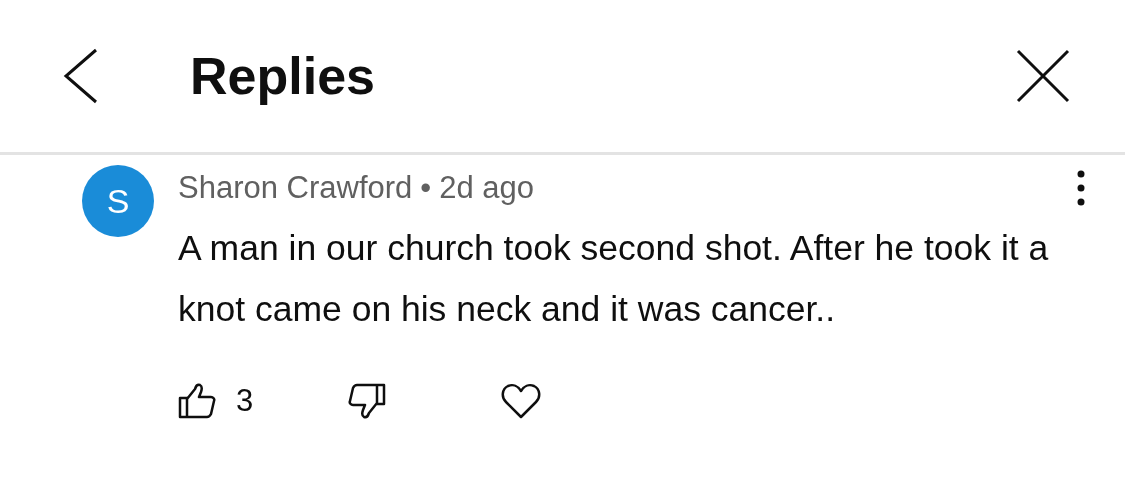 Image resolution: width=1125 pixels, height=503 pixels. I want to click on author-name: Sharon Crawford, so click(295, 188).